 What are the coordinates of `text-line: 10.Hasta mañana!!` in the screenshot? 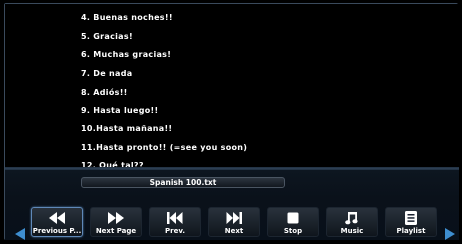 It's located at (127, 128).